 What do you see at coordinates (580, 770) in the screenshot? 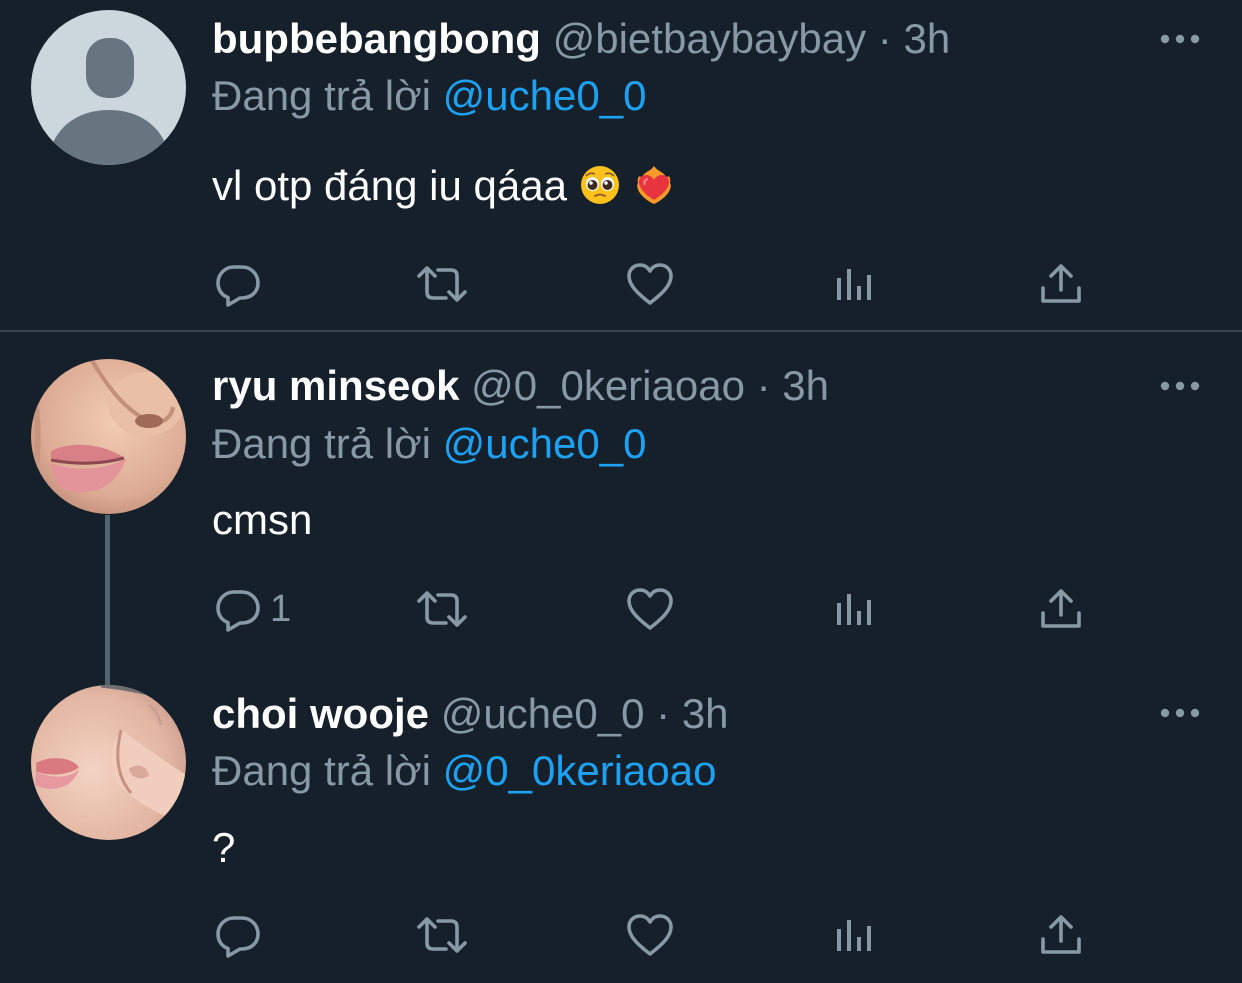
I see `reply-mention-link: @0_0keriaoao` at bounding box center [580, 770].